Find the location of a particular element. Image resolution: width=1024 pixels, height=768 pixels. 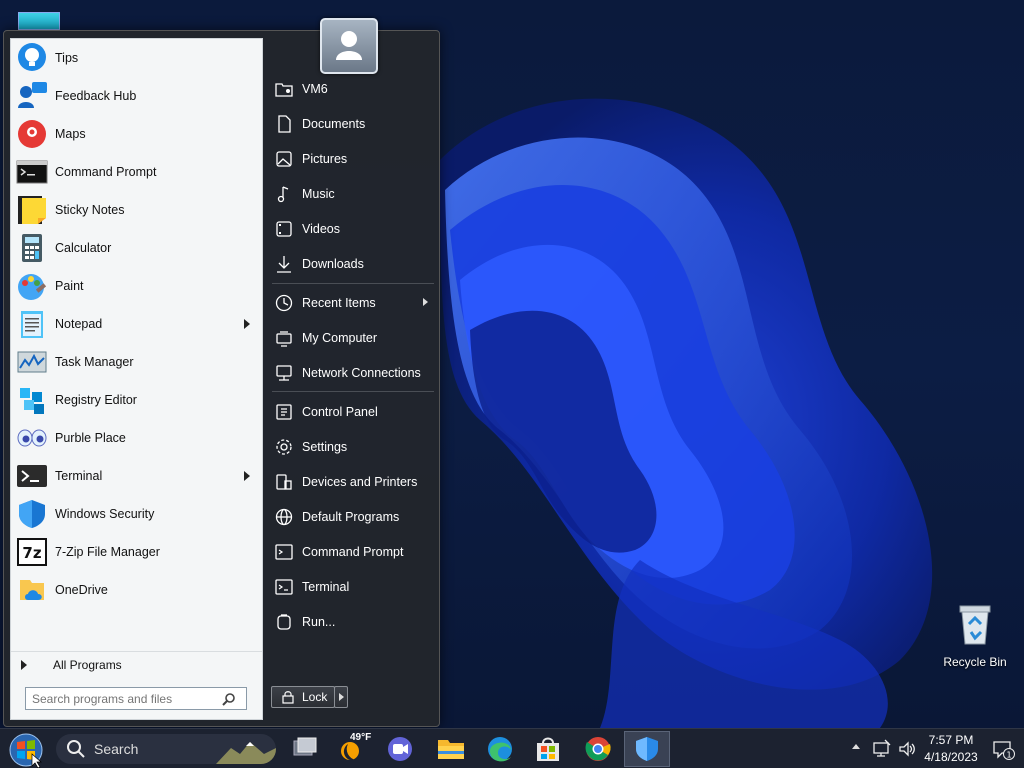

start-search-input is located at coordinates (124, 698).